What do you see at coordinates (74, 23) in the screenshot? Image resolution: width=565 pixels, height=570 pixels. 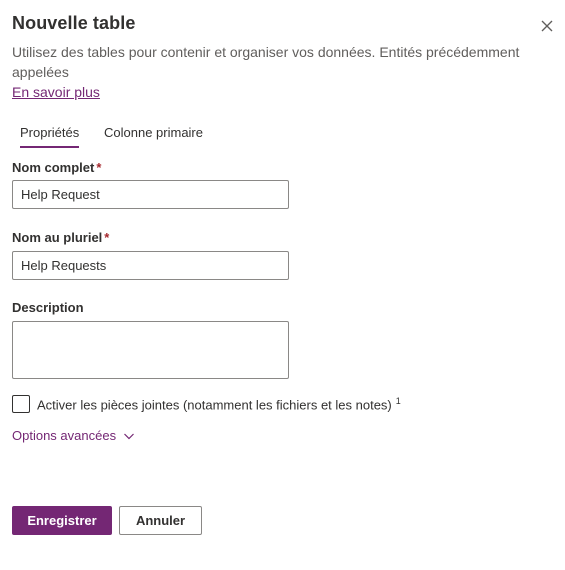 I see `panel-title: Nouvelle table` at bounding box center [74, 23].